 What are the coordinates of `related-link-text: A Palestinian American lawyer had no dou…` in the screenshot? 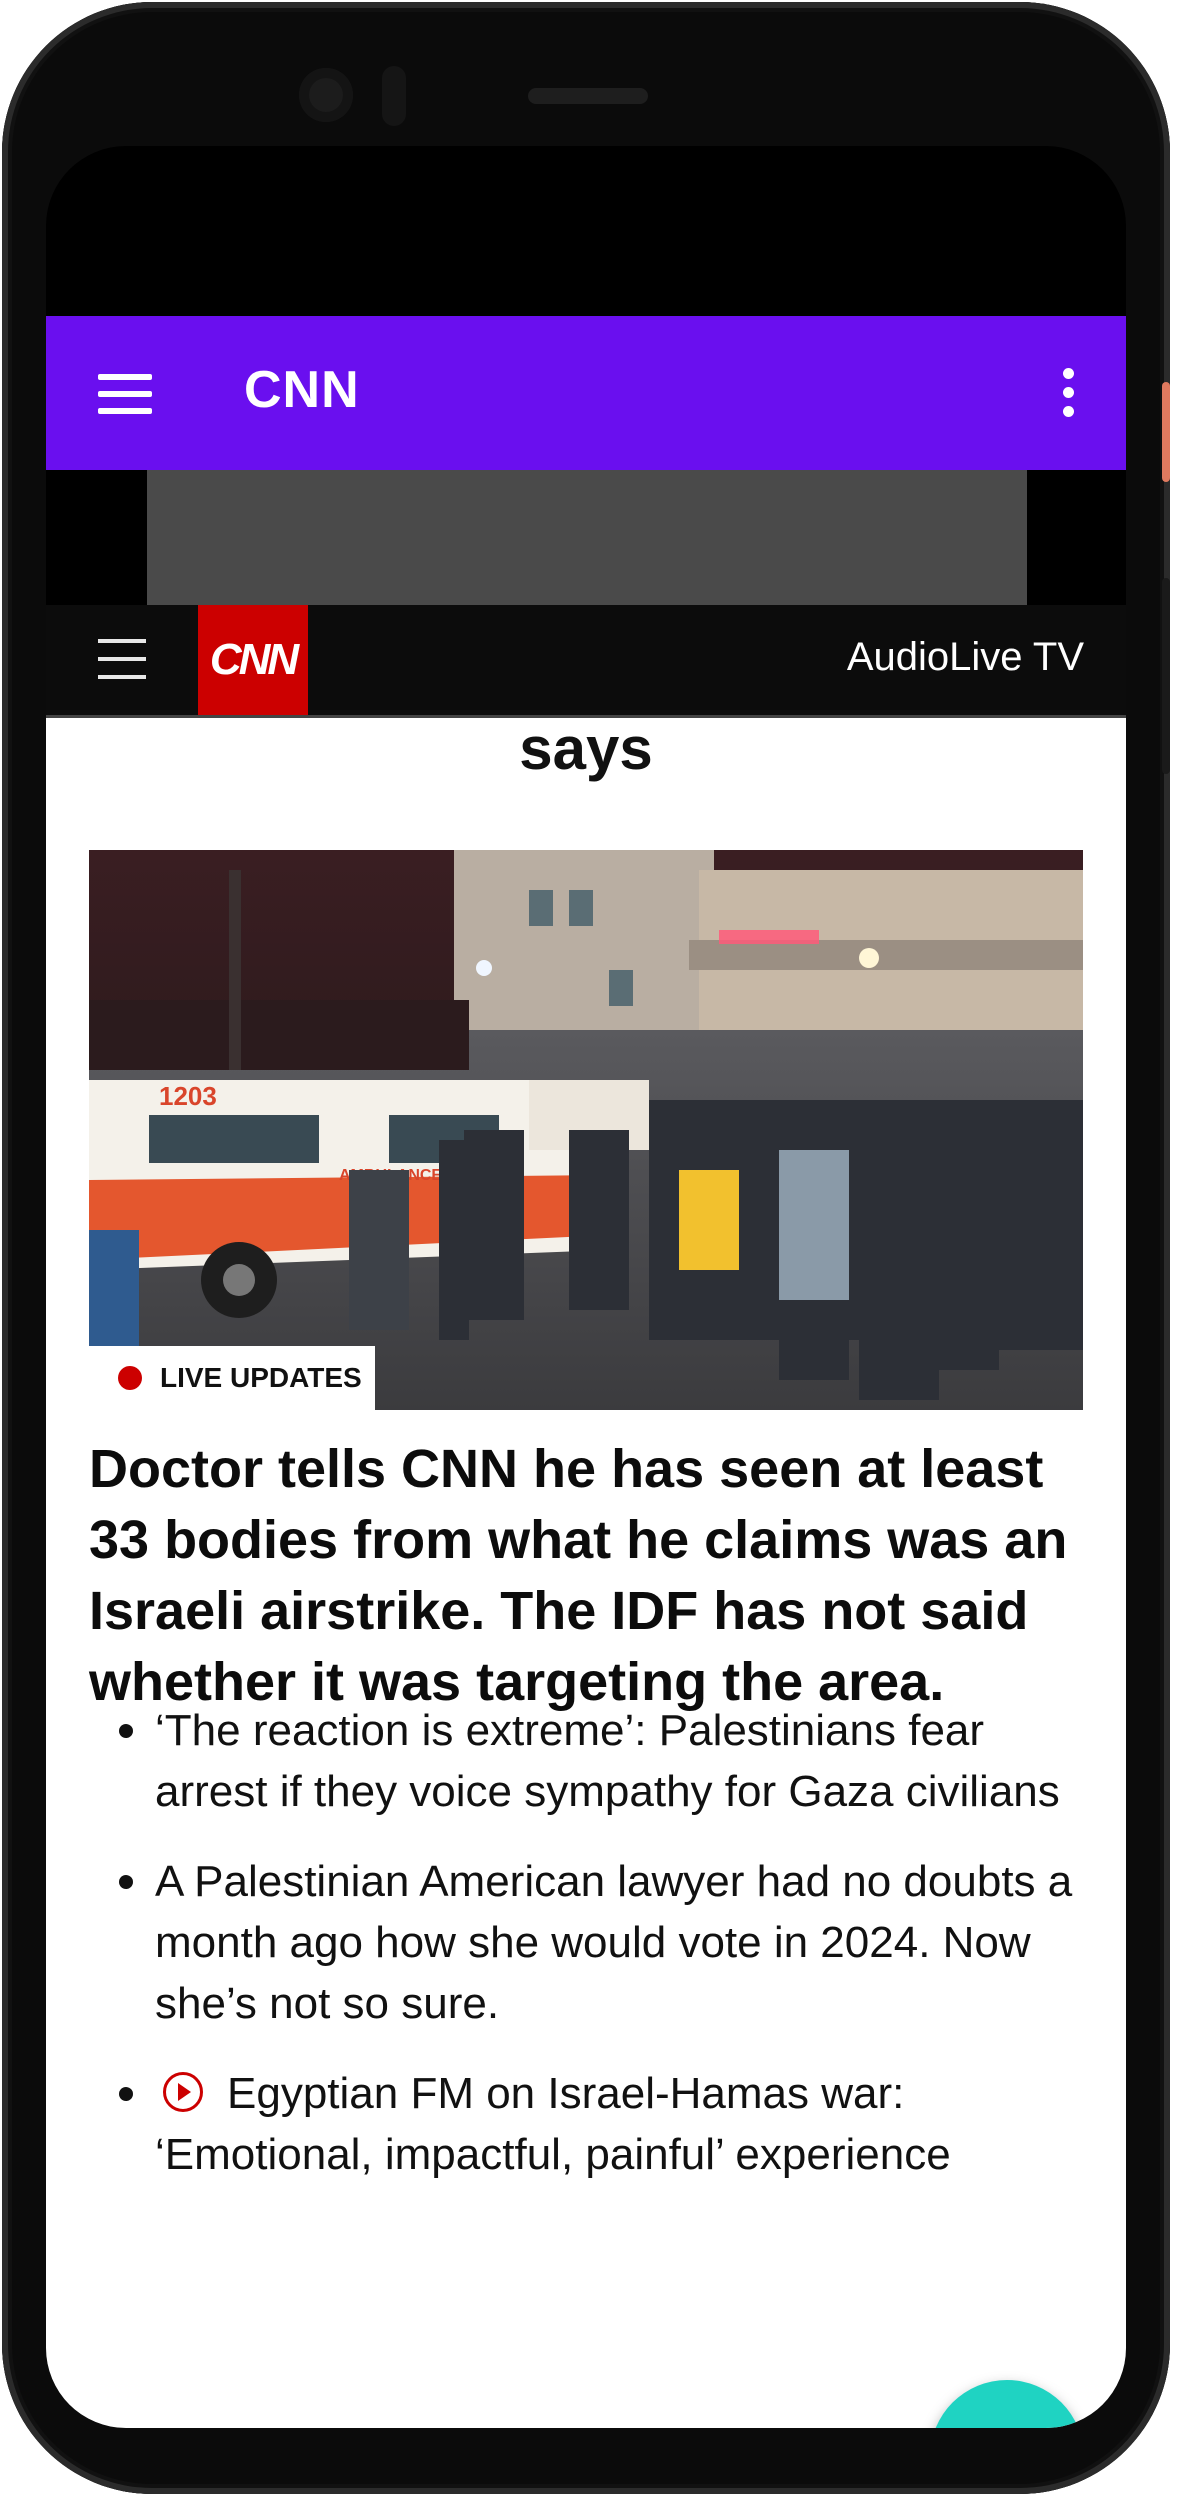 It's located at (614, 1942).